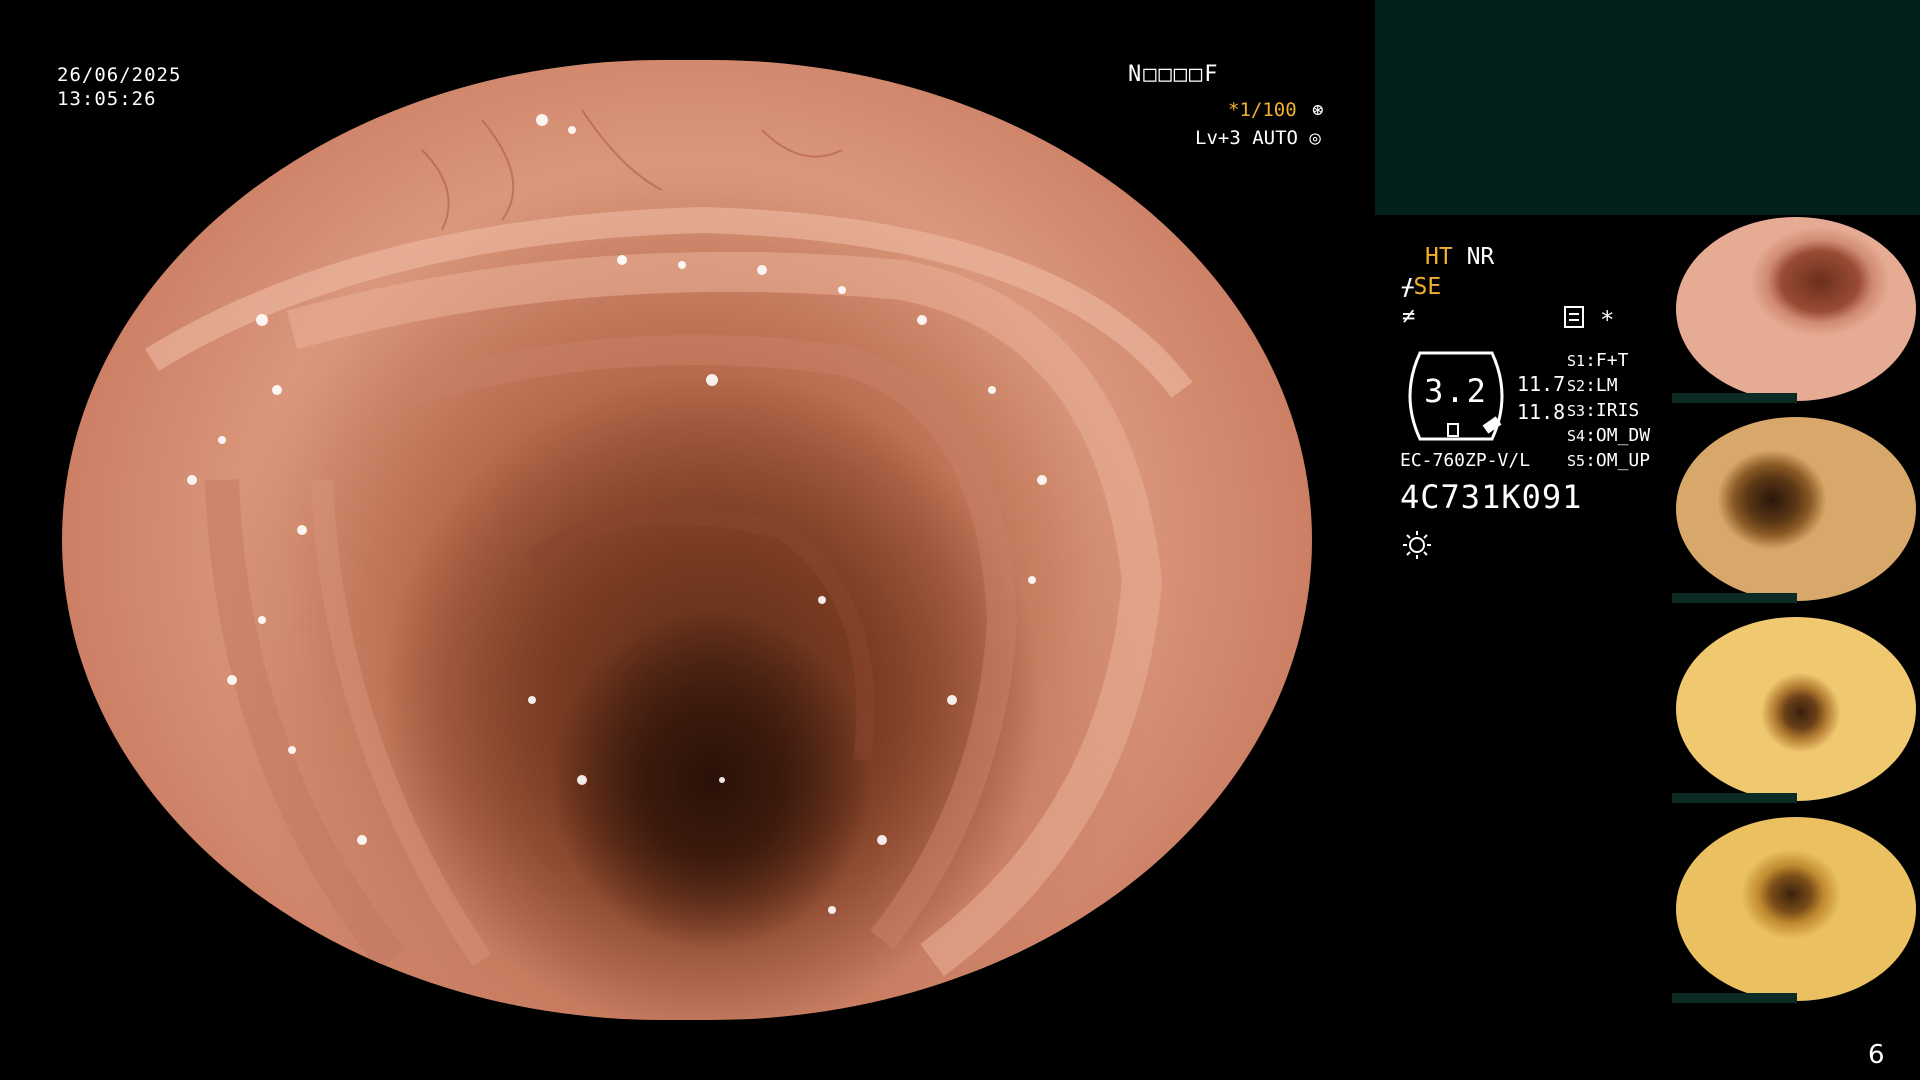  What do you see at coordinates (1576, 436) in the screenshot?
I see `switch-key: S4` at bounding box center [1576, 436].